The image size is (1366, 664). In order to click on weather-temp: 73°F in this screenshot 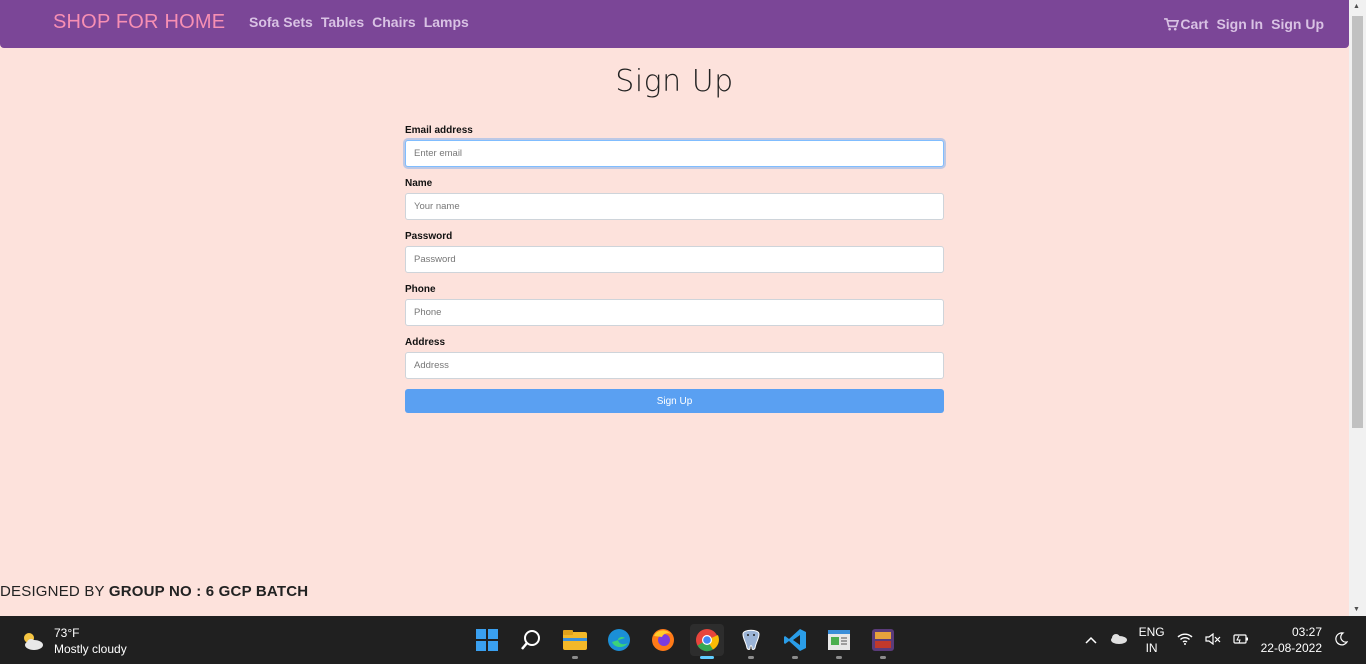, I will do `click(67, 633)`.